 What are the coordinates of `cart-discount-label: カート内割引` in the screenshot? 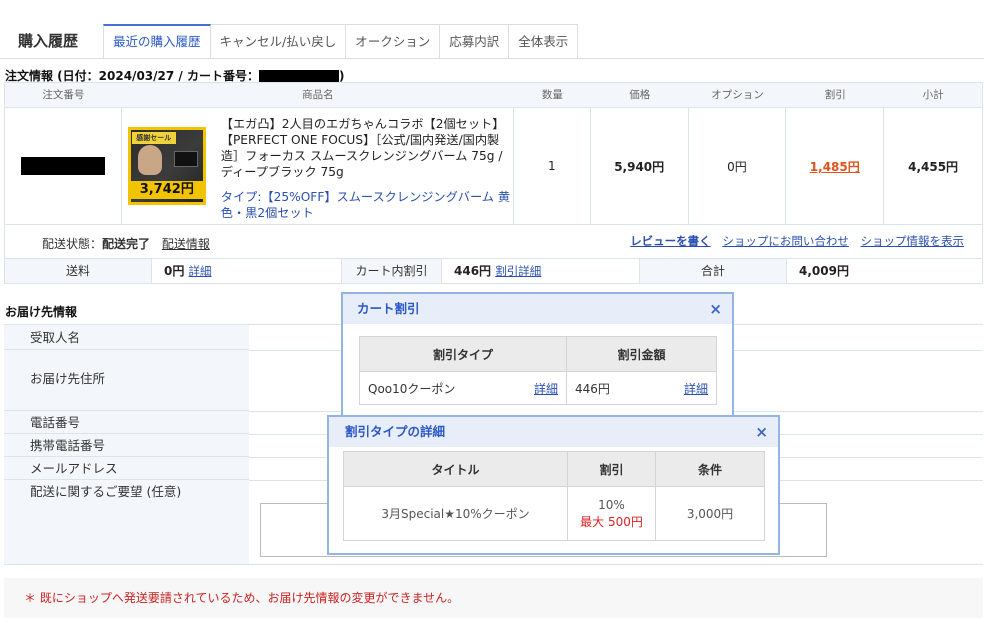 It's located at (392, 271).